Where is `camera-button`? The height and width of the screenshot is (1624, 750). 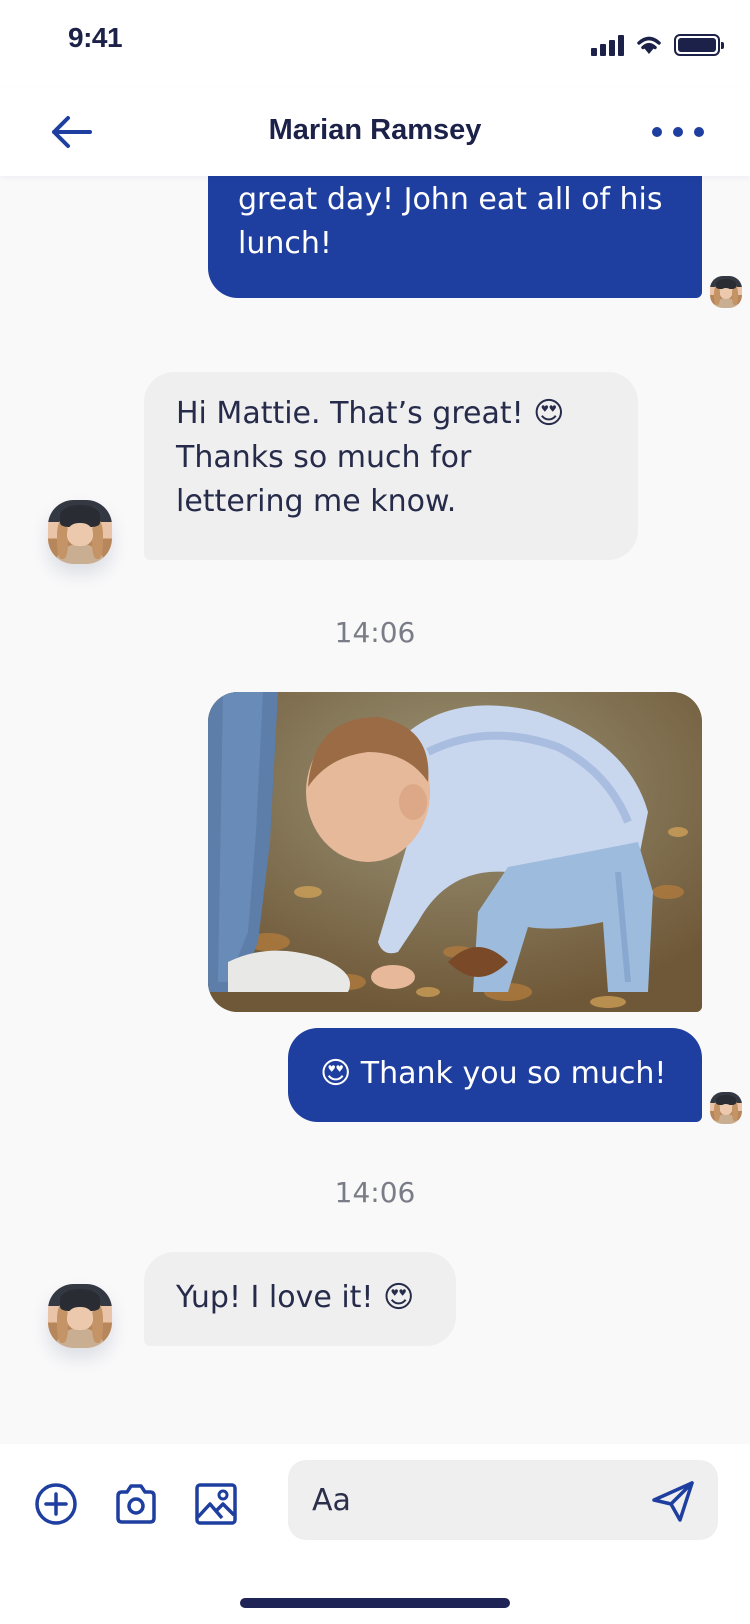
camera-button is located at coordinates (136, 1504).